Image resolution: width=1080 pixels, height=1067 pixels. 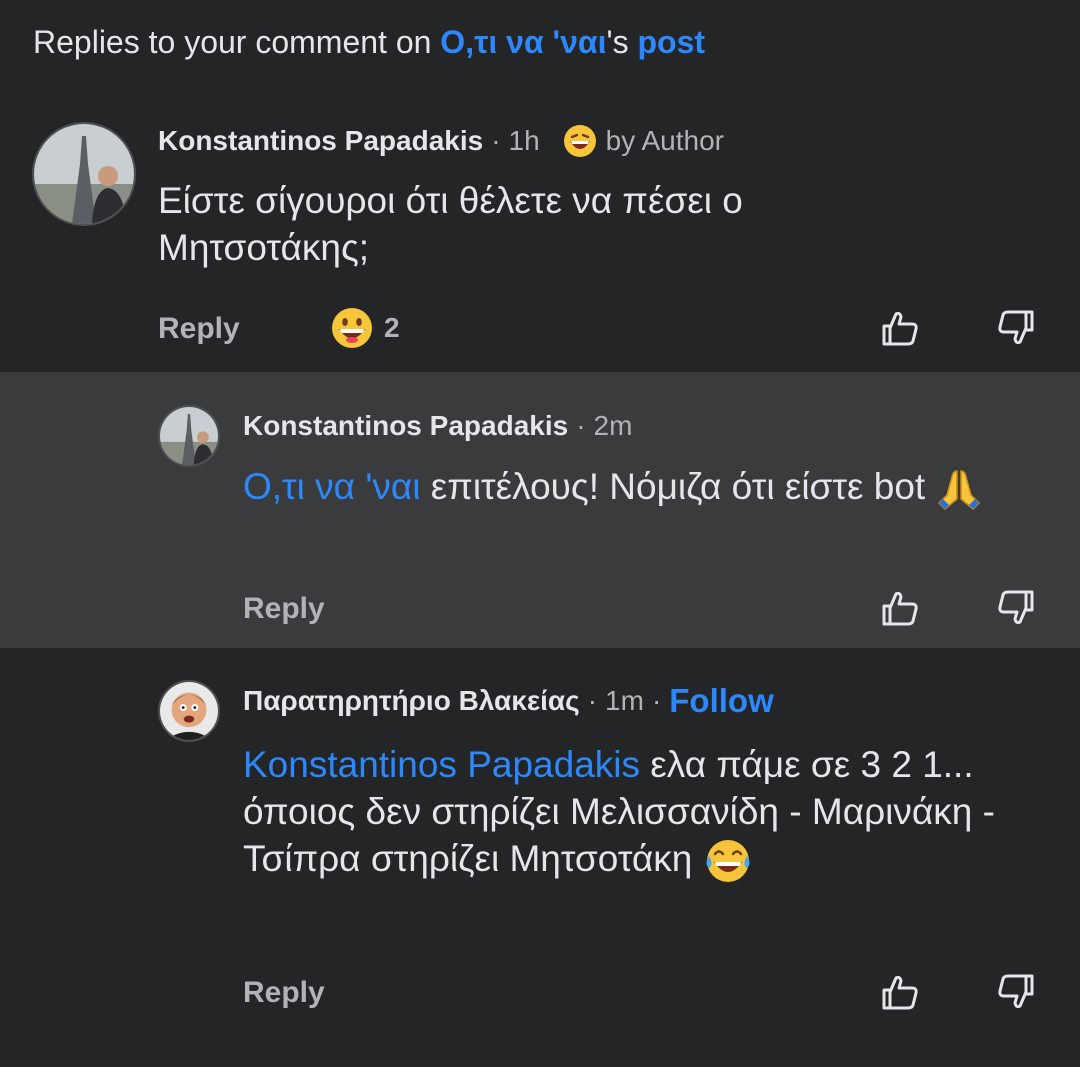 I want to click on author-badge-label: by Author, so click(x=664, y=140).